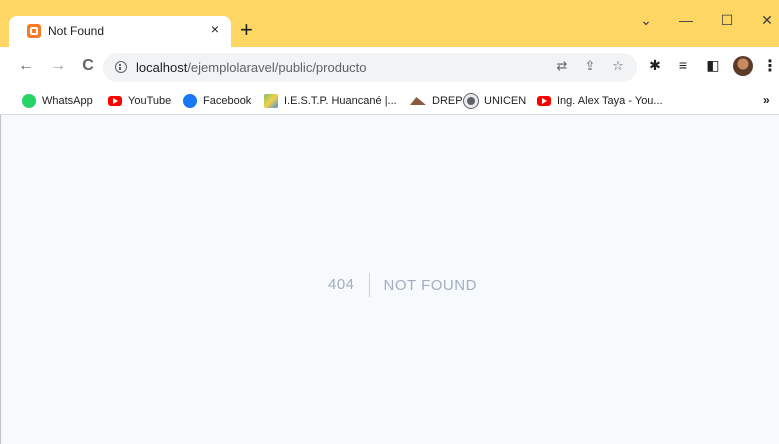 This screenshot has height=444, width=779. I want to click on iestp-icon, so click(271, 101).